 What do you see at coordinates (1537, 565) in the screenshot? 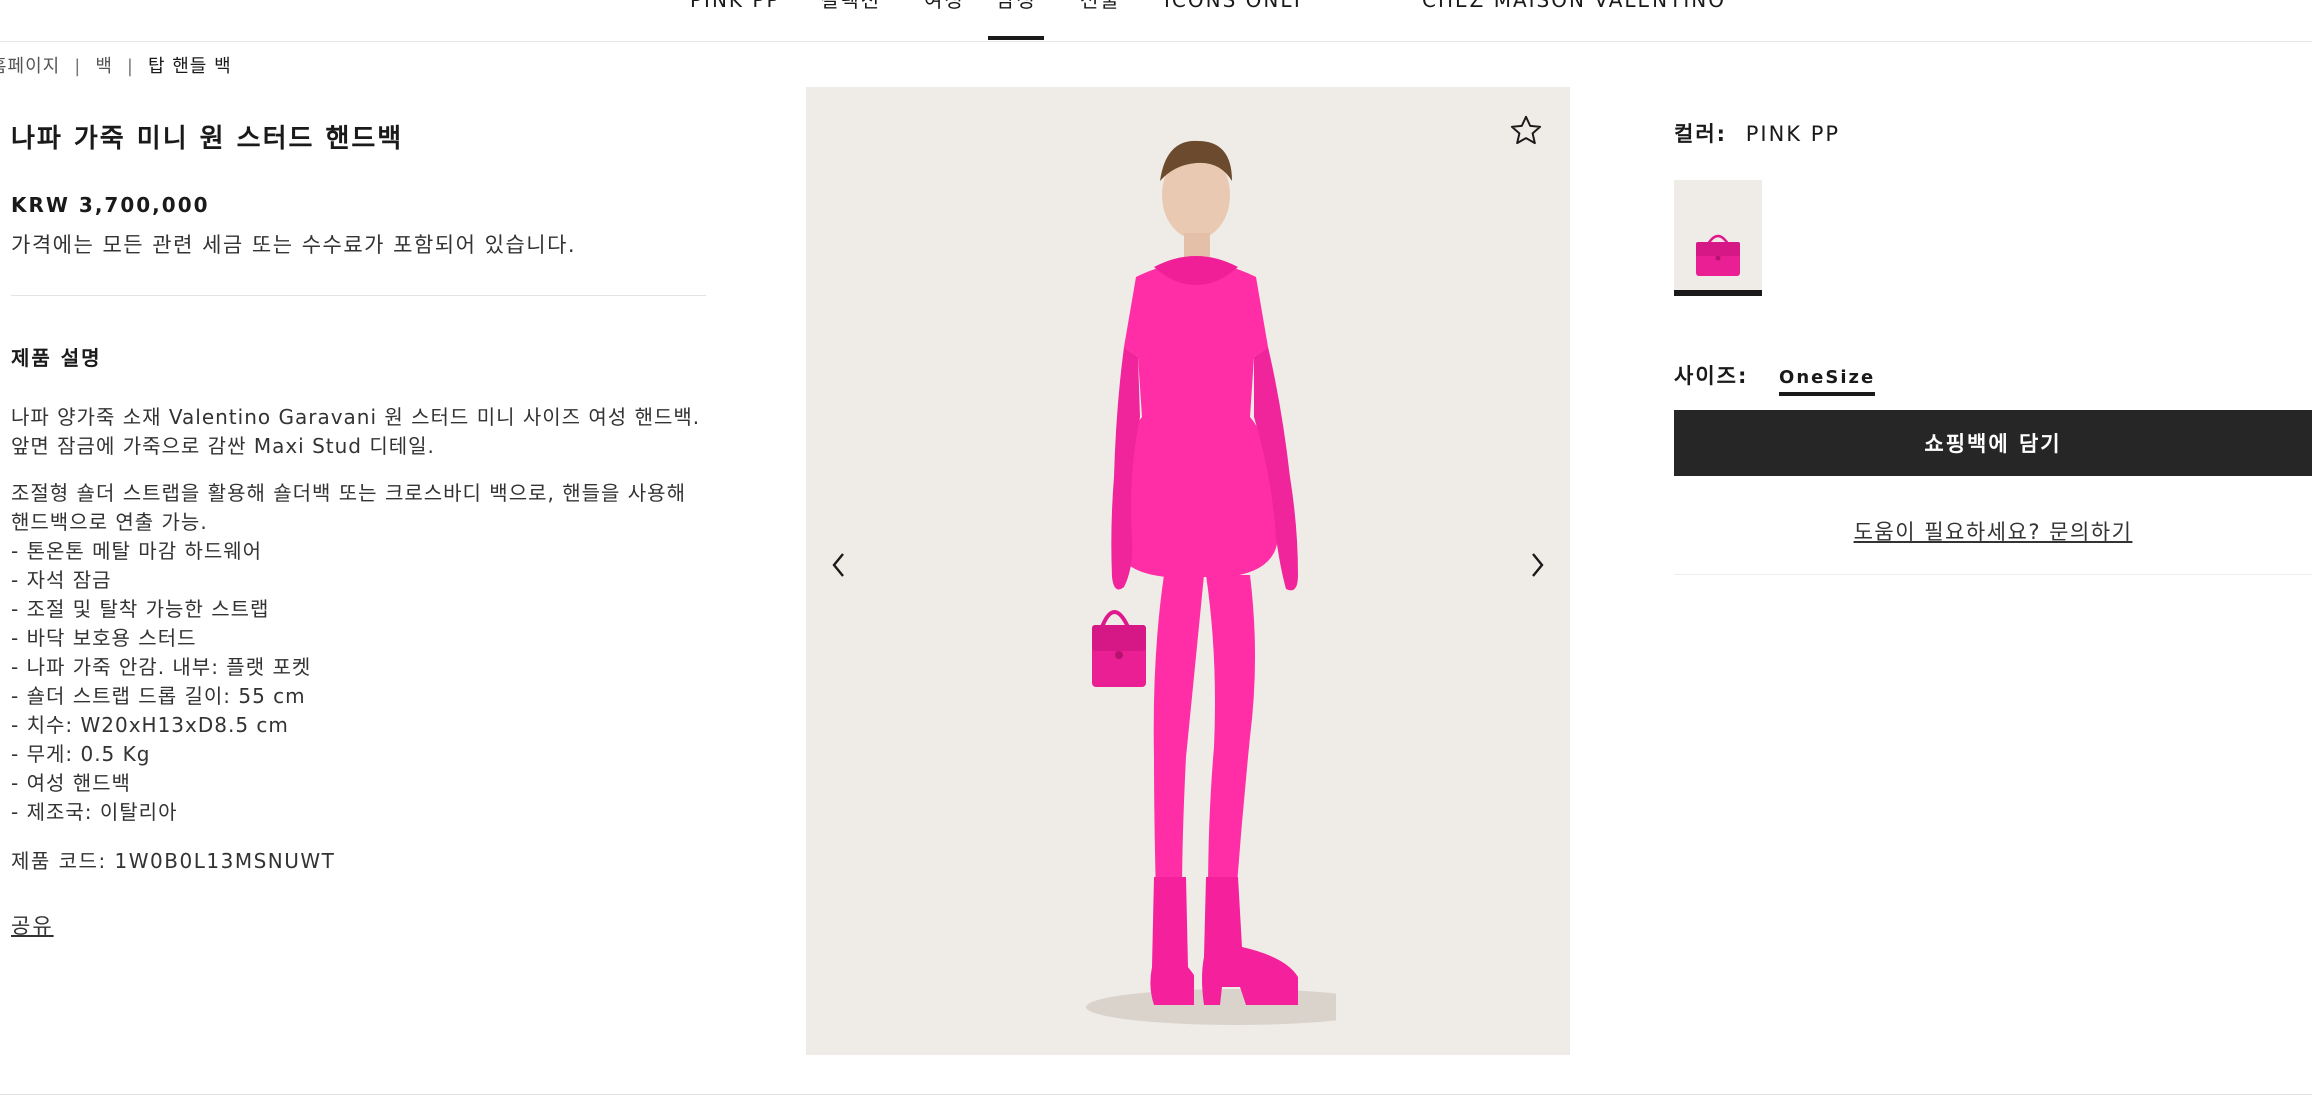
I see `chevron-right-icon` at bounding box center [1537, 565].